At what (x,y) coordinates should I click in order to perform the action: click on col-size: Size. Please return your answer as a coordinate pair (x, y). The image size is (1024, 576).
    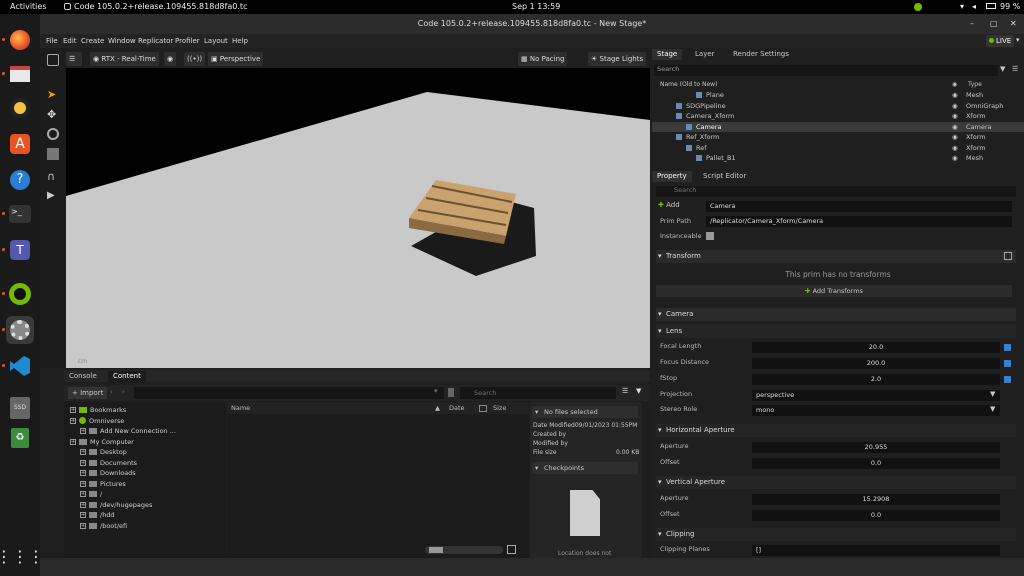
    Looking at the image, I should click on (499, 408).